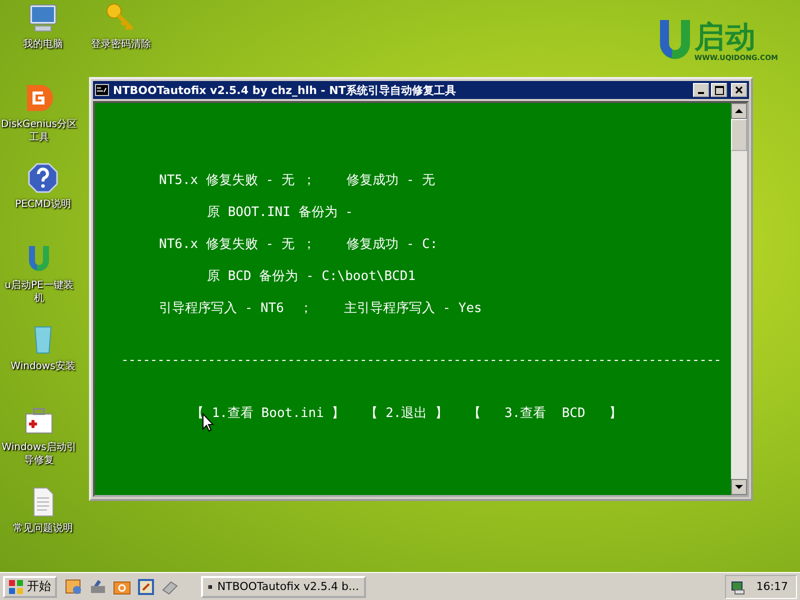 This screenshot has height=600, width=800. I want to click on maximize-button, so click(719, 90).